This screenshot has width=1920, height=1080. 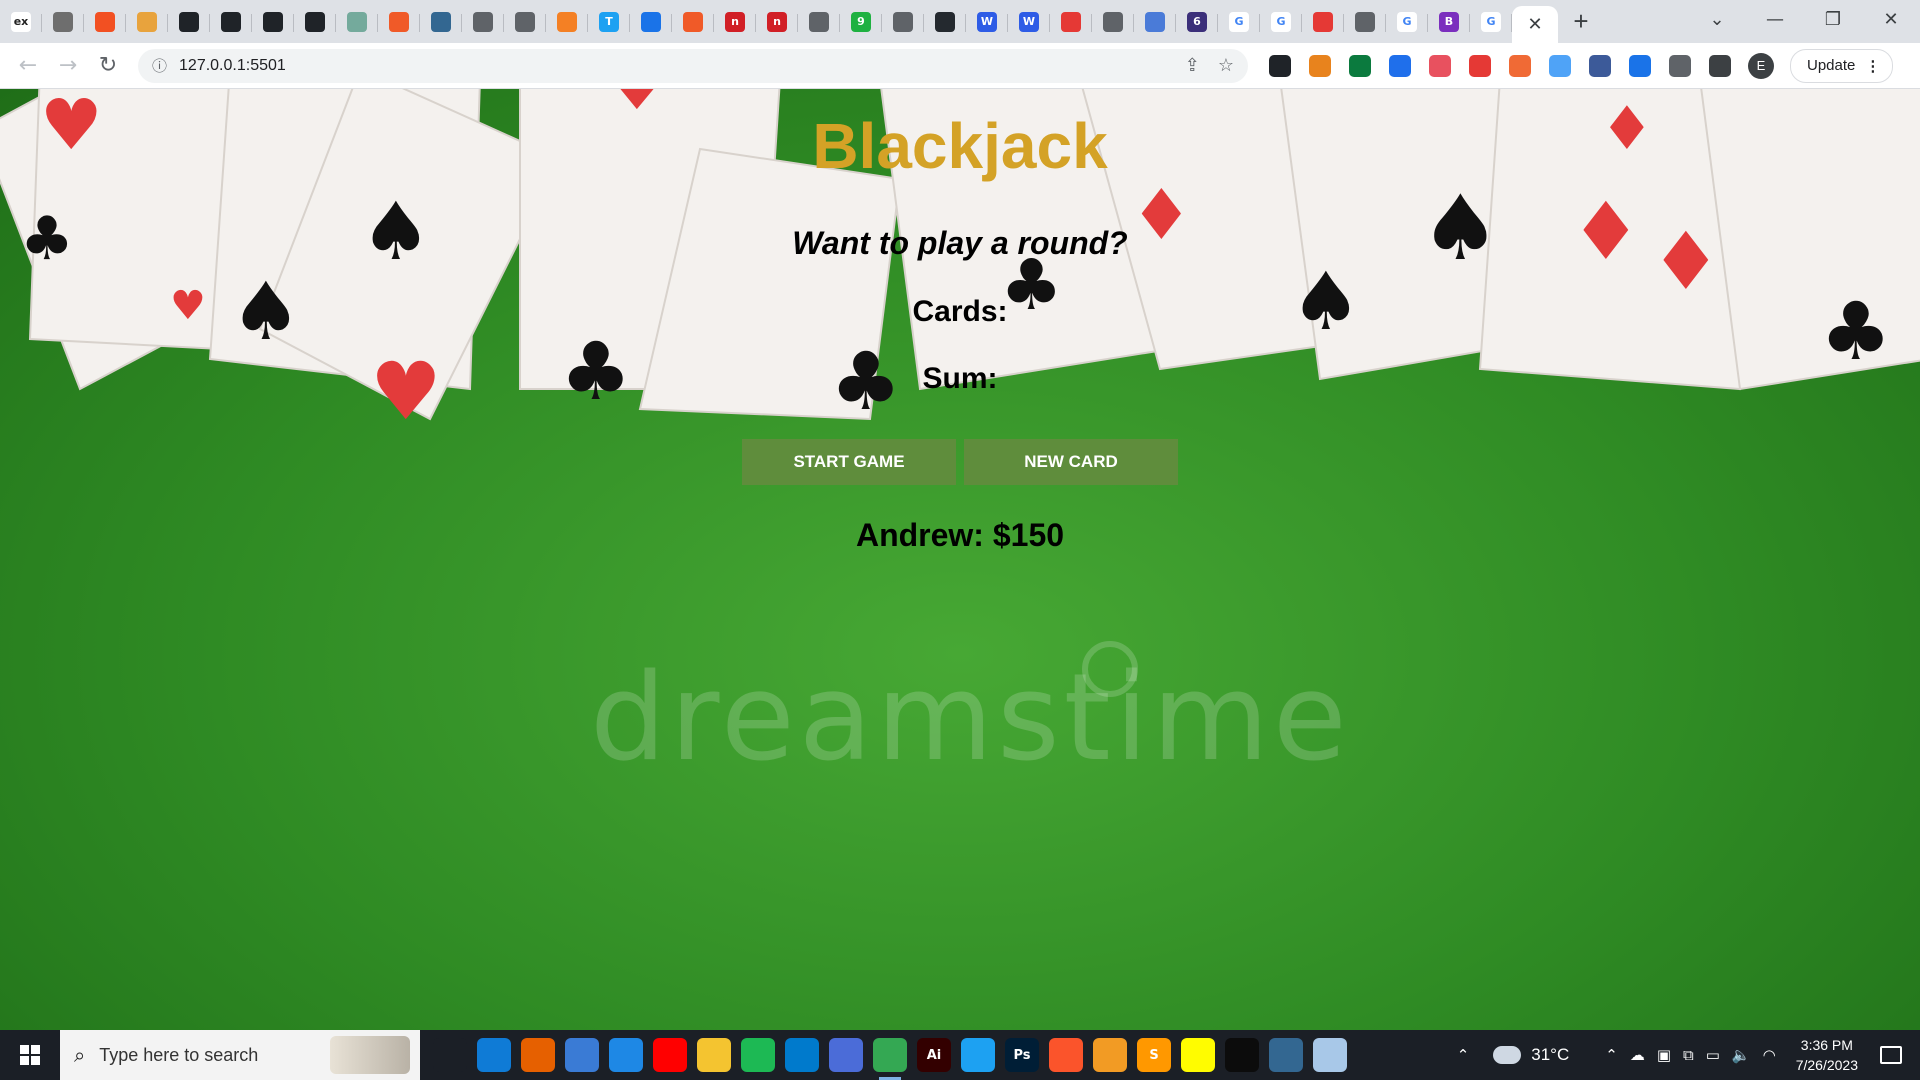 What do you see at coordinates (538, 1055) in the screenshot?
I see `firefox-icon` at bounding box center [538, 1055].